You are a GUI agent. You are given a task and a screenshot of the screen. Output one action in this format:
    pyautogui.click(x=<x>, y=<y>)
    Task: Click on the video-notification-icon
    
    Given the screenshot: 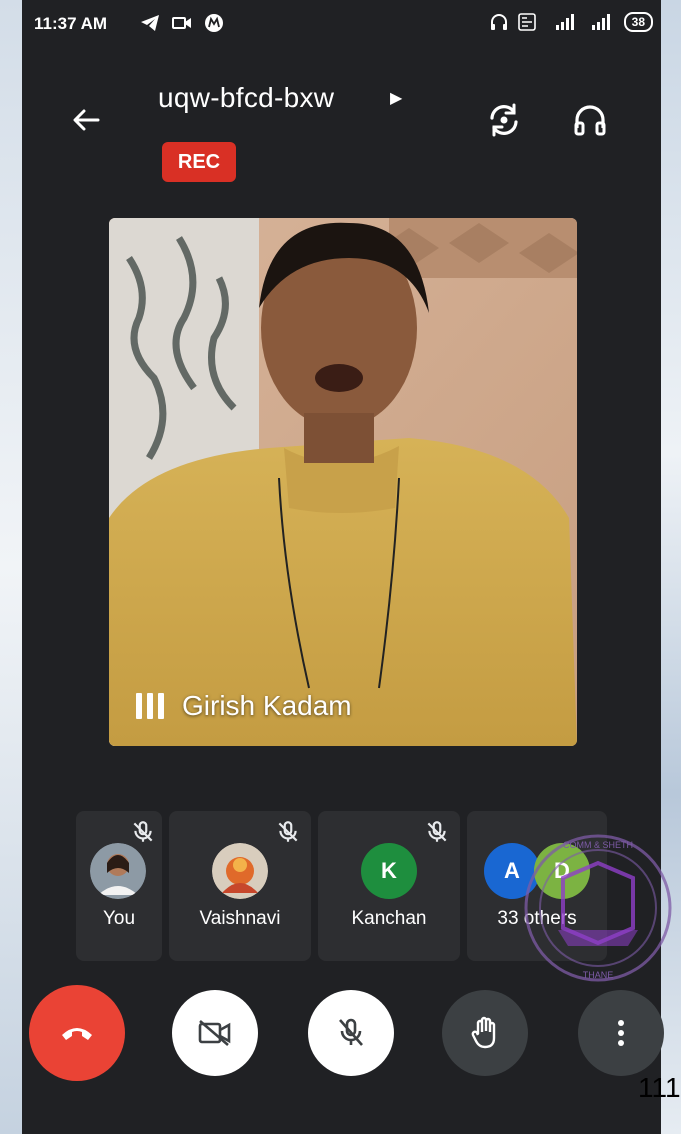 What is the action you would take?
    pyautogui.click(x=181, y=23)
    